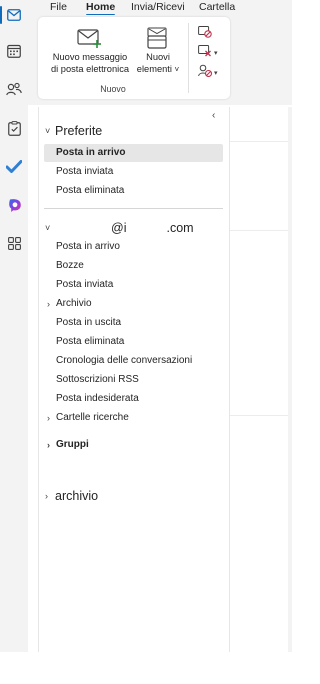 The height and width of the screenshot is (684, 320). Describe the element at coordinates (133, 266) in the screenshot. I see `folder-drafts: Bozze` at that location.